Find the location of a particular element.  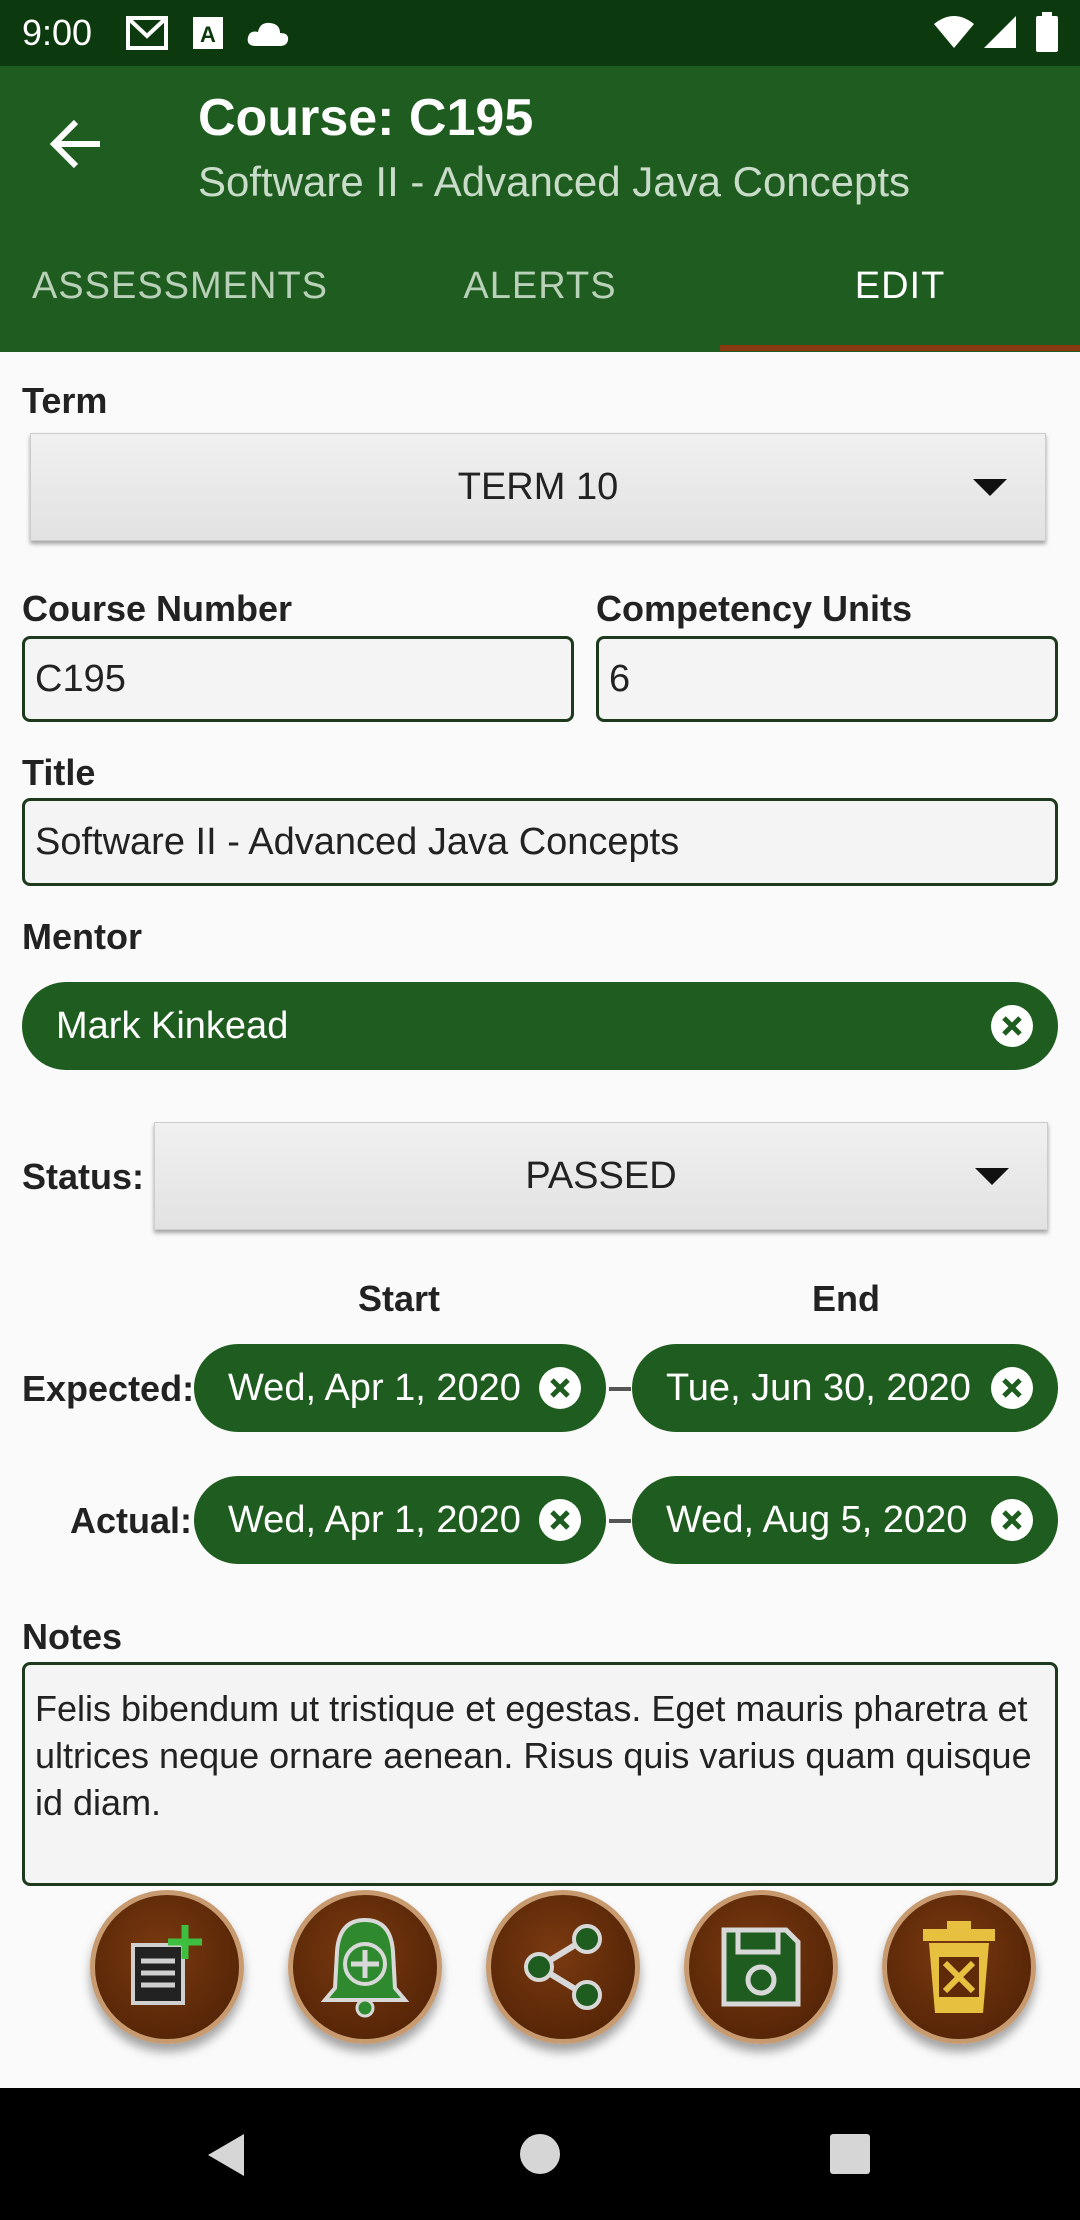

expected-start-chip: Wed, Apr 1, 2020 is located at coordinates (400, 1388).